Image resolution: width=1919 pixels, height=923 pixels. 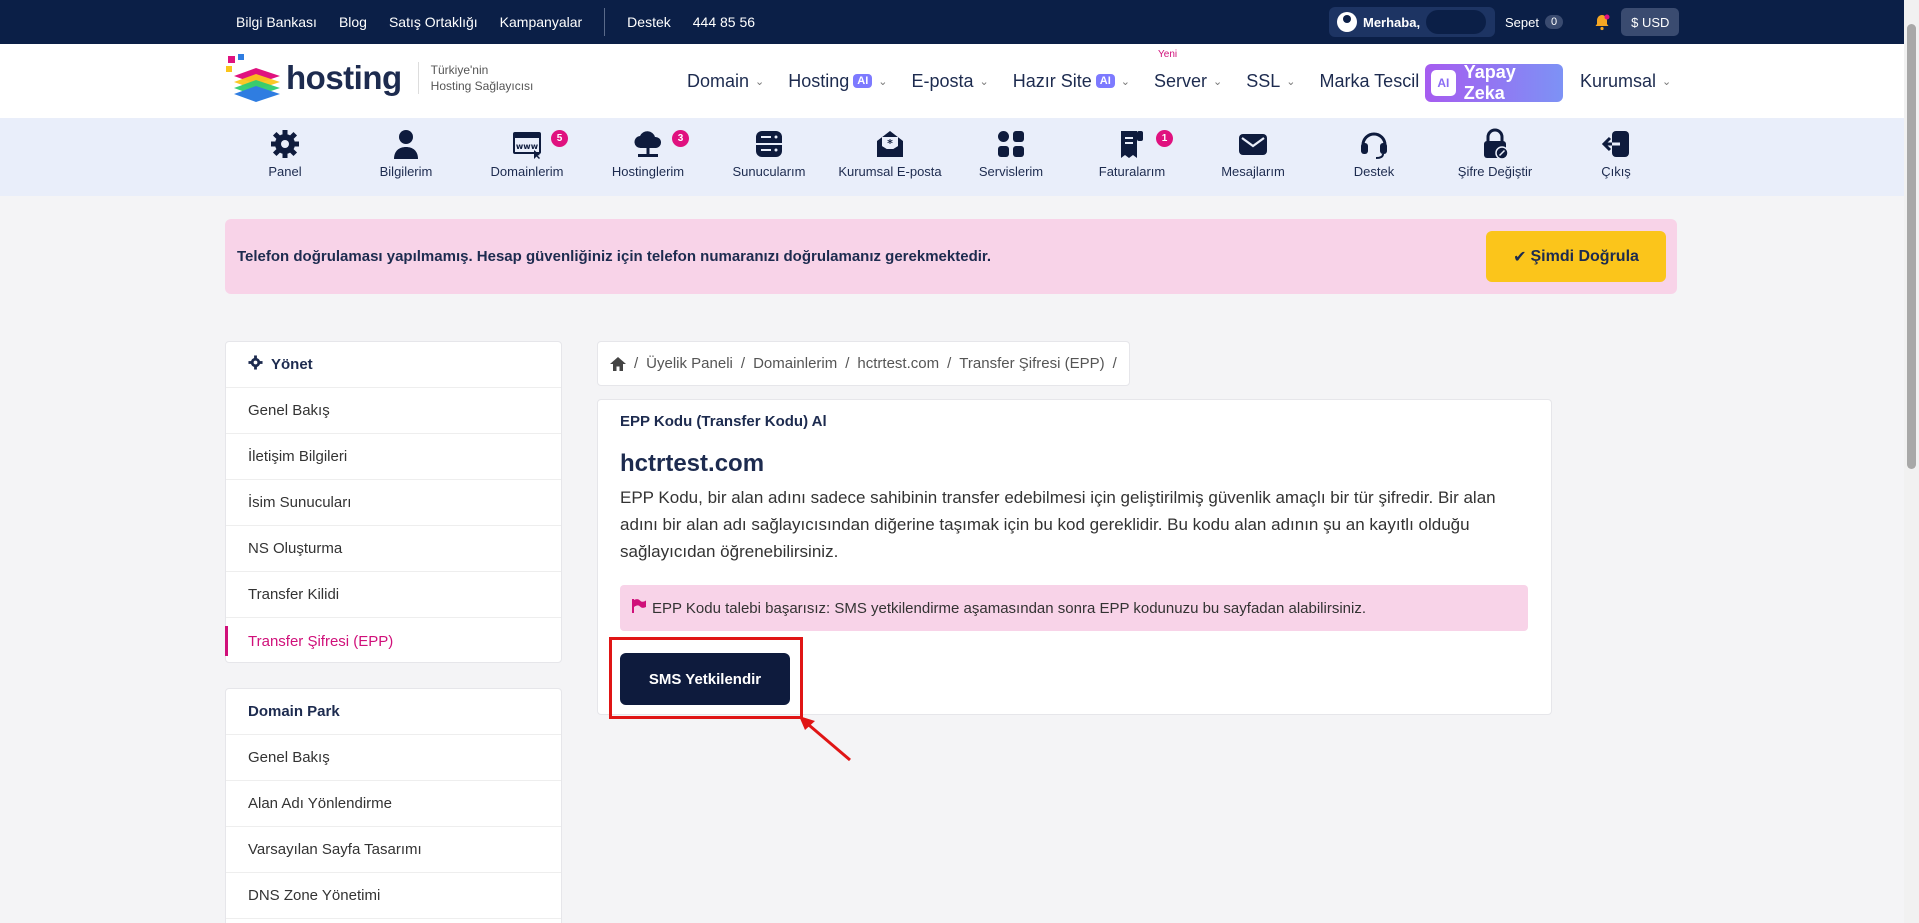 What do you see at coordinates (689, 363) in the screenshot?
I see `breadcrumb-membership-panel: Üyelik Paneli` at bounding box center [689, 363].